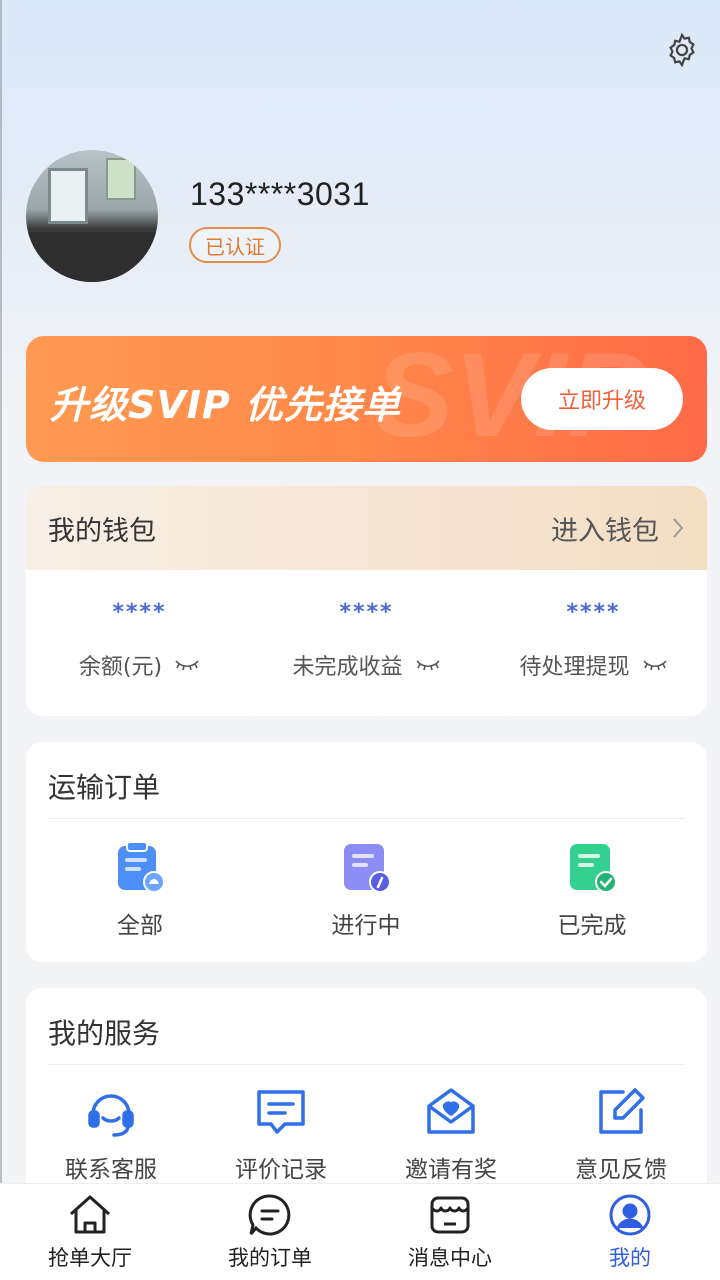  What do you see at coordinates (140, 926) in the screenshot?
I see `order-label: 全部` at bounding box center [140, 926].